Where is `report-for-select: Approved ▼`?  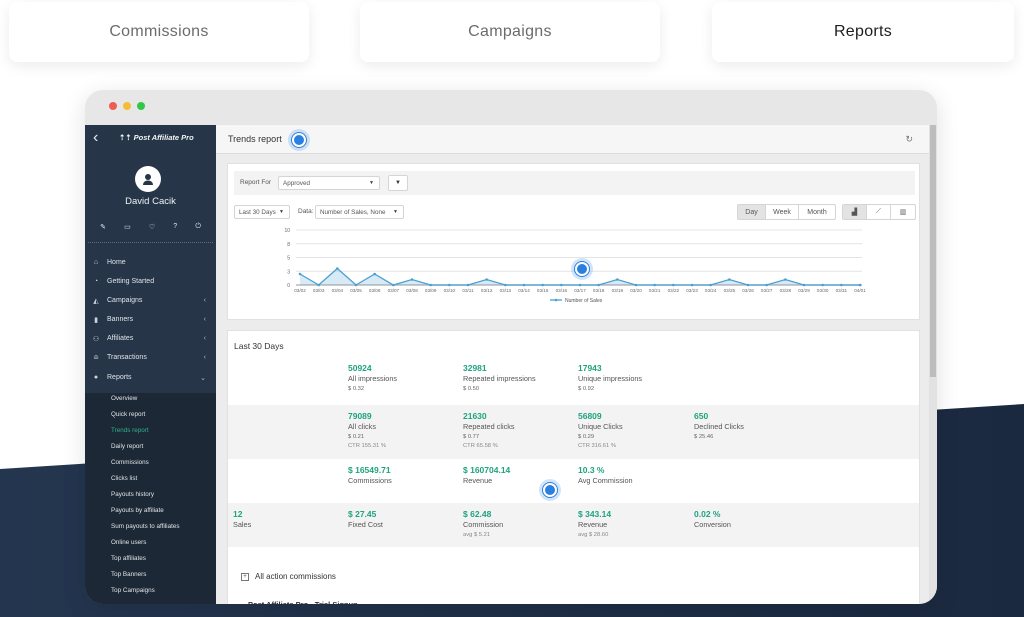
report-for-select: Approved ▼ is located at coordinates (329, 183).